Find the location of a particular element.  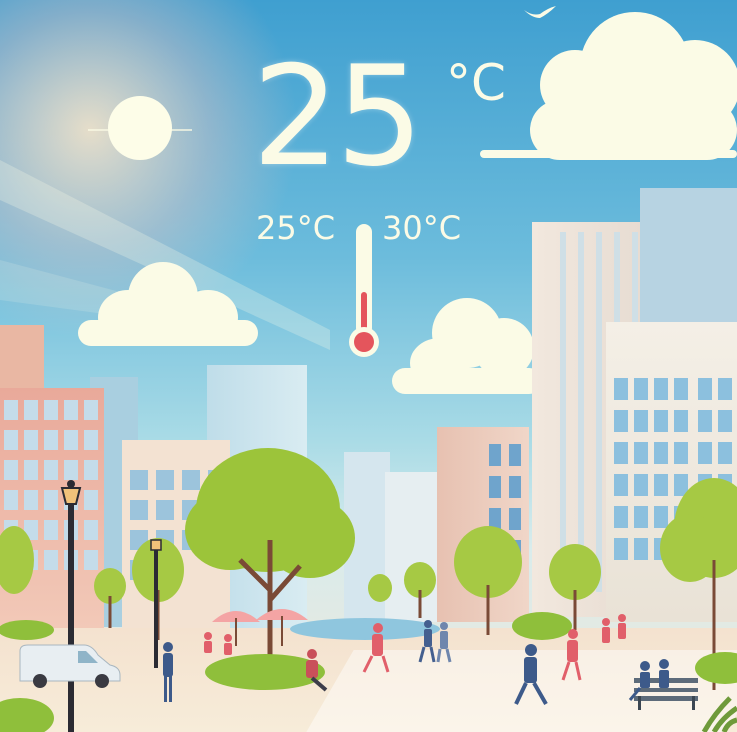

plant is located at coordinates (719, 714).